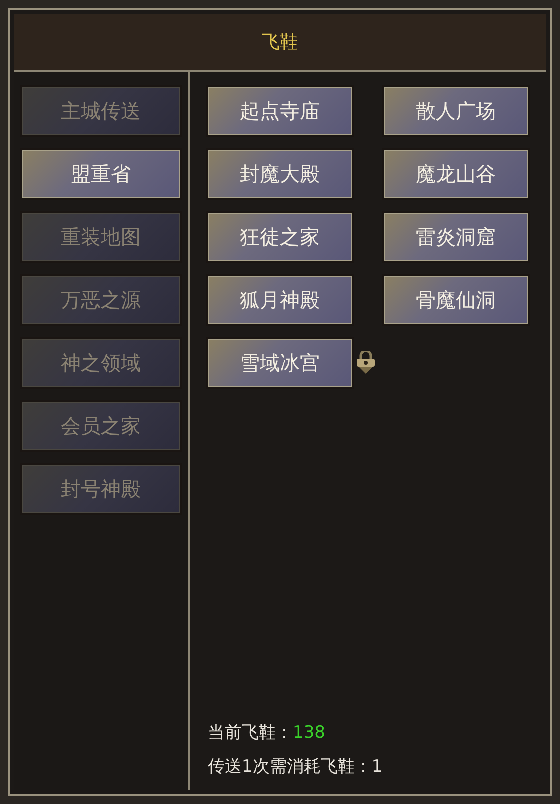 Image resolution: width=560 pixels, height=804 pixels. Describe the element at coordinates (456, 300) in the screenshot. I see `destination-button: 骨魔仙洞` at that location.